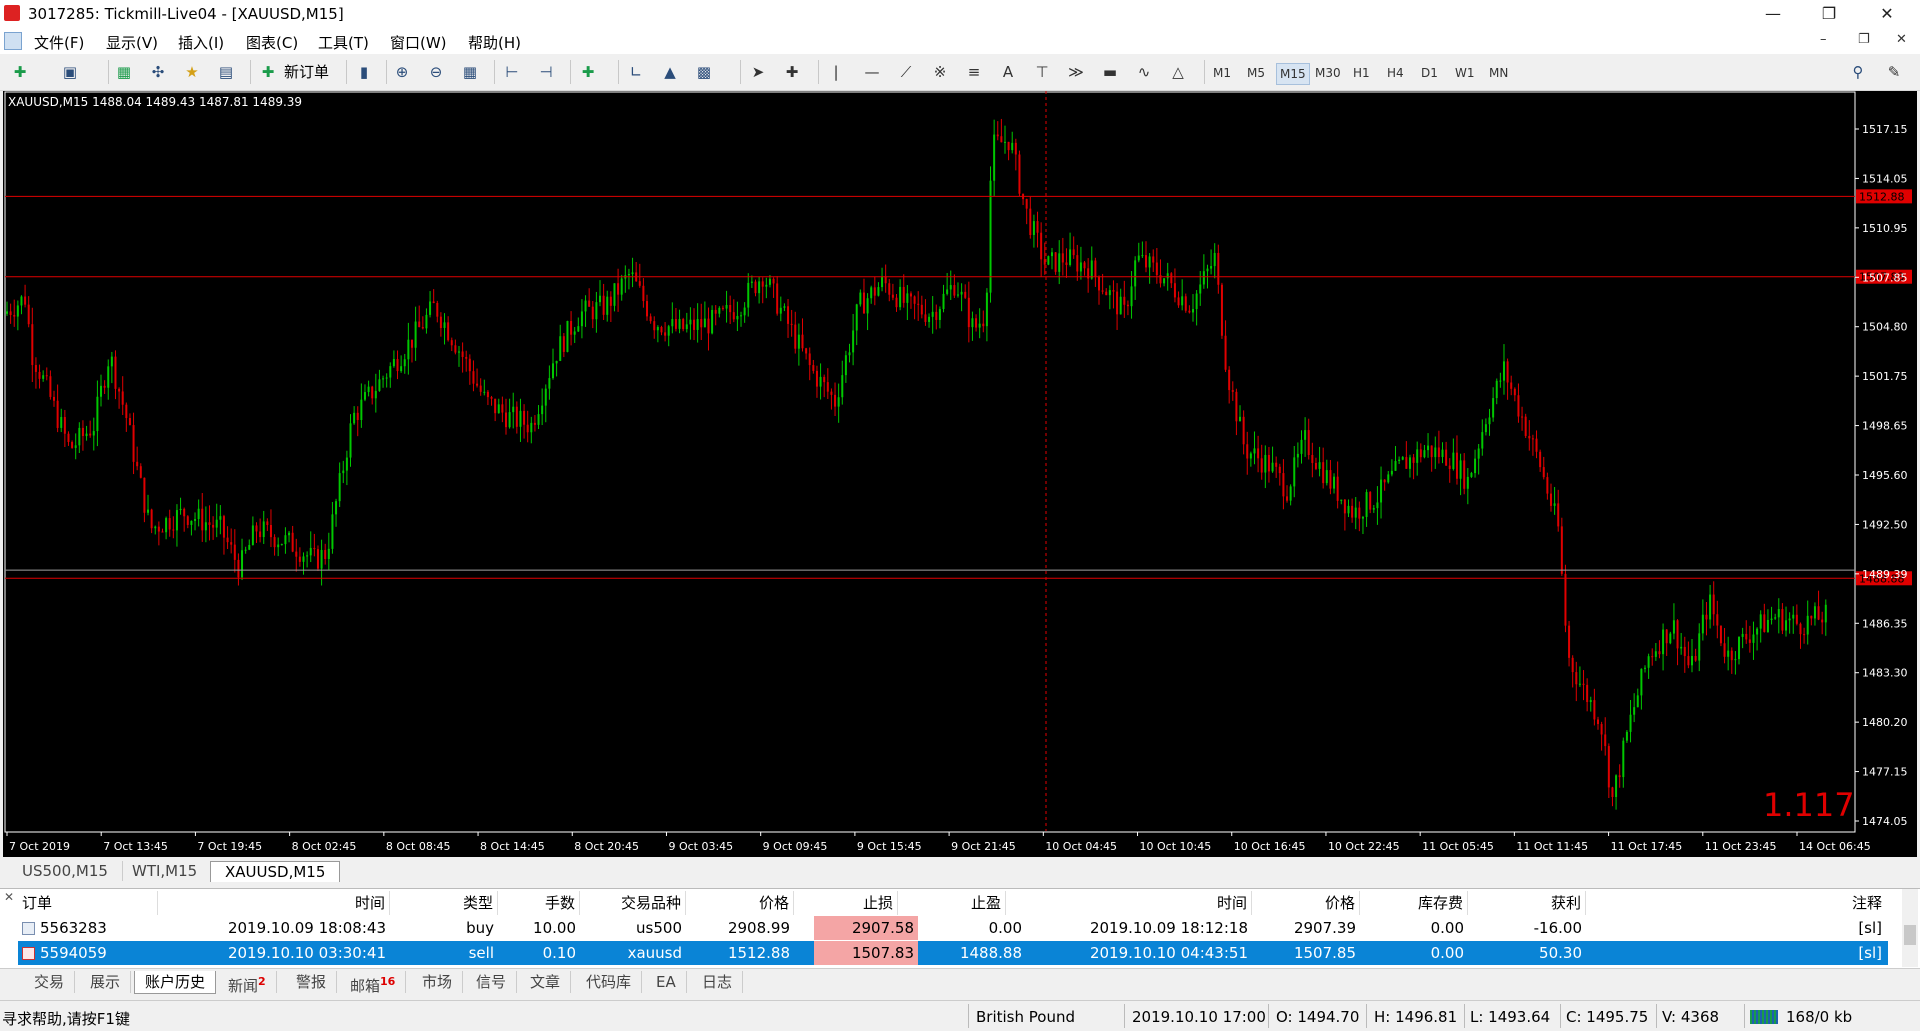 Image resolution: width=1920 pixels, height=1031 pixels. I want to click on rectangle-icon: ▬, so click(1110, 72).